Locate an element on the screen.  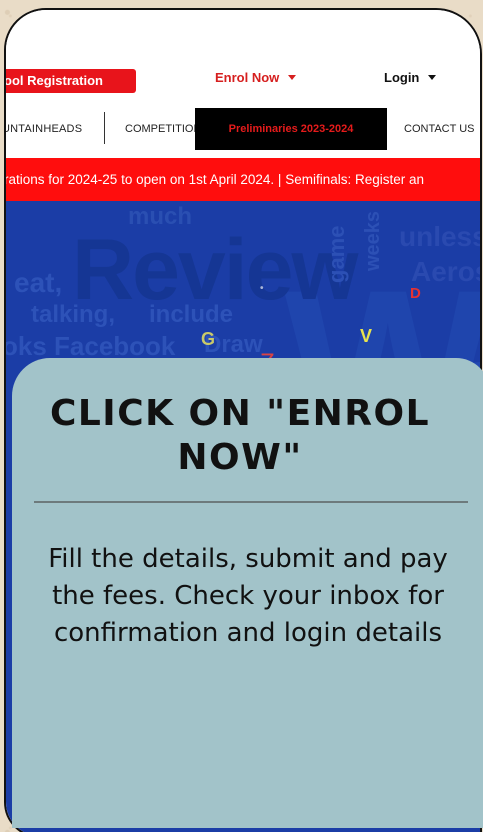
enrol-now-menu: Enrol Now is located at coordinates (256, 77).